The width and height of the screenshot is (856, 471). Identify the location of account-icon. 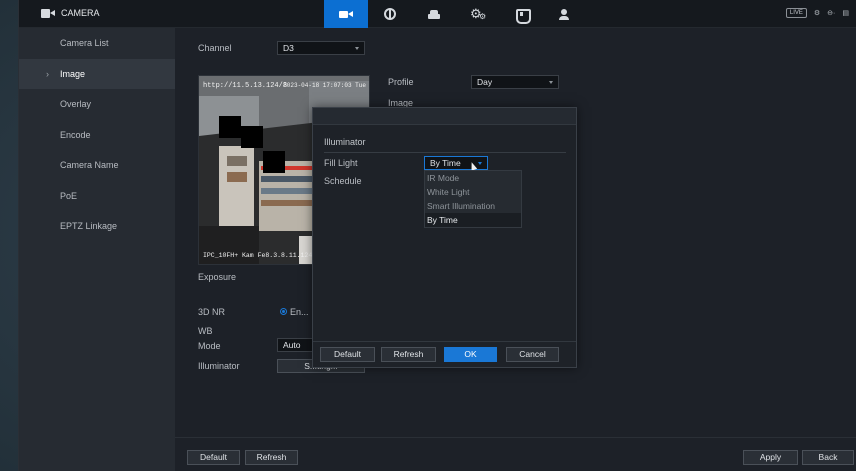
(566, 14).